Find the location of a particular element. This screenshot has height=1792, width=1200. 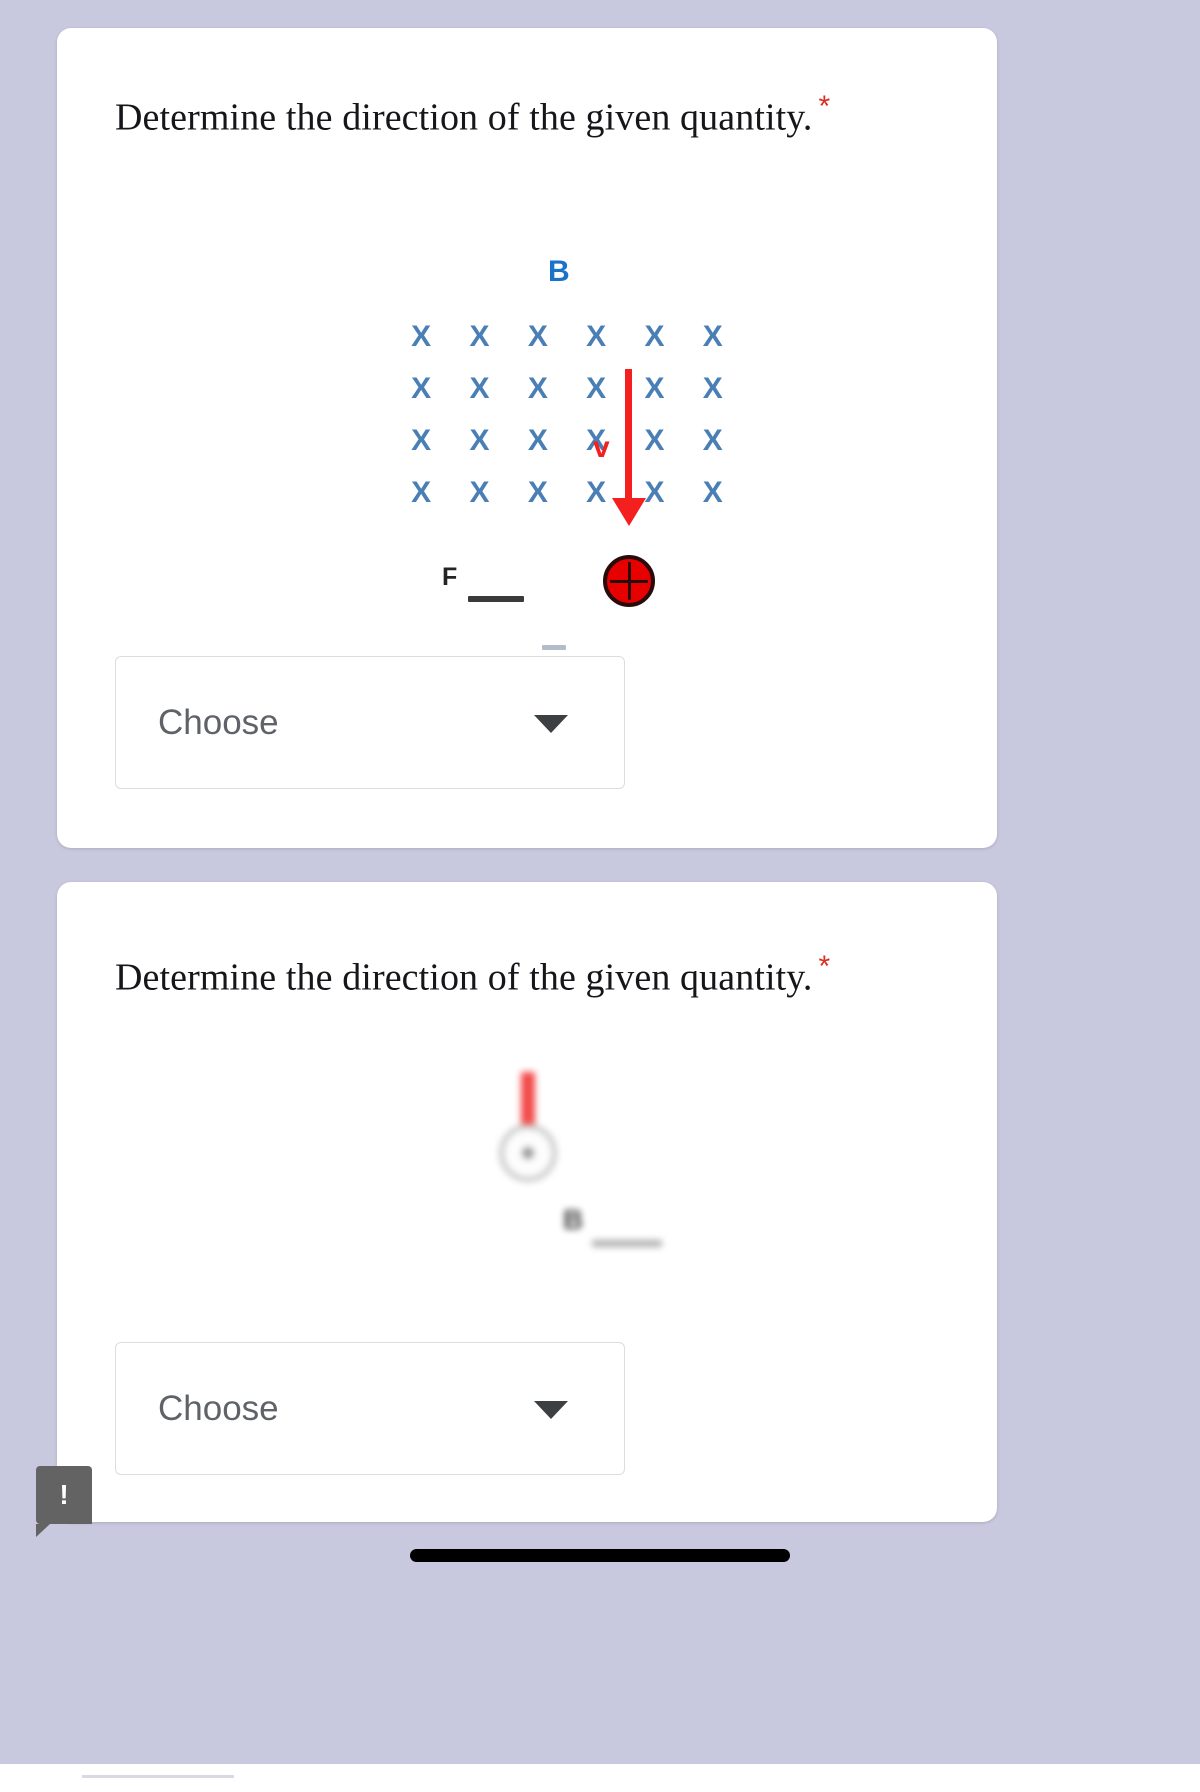

blurred-field-diagram: B is located at coordinates (587, 1177).